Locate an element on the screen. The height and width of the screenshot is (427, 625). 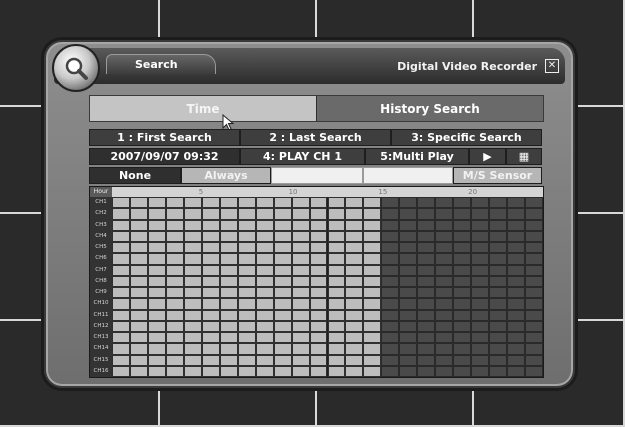
datetime-field: 2007/09/07 09:32 is located at coordinates (164, 156).